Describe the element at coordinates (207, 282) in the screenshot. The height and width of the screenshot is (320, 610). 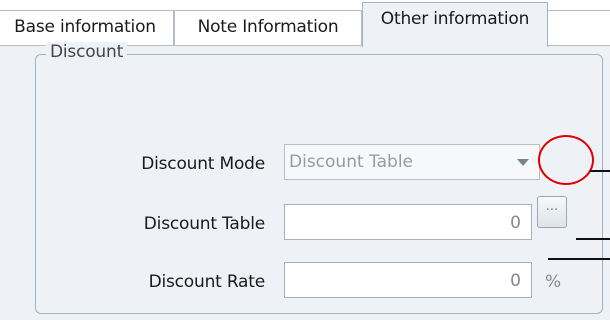
I see `discount-rate-label: Discount Rate` at that location.